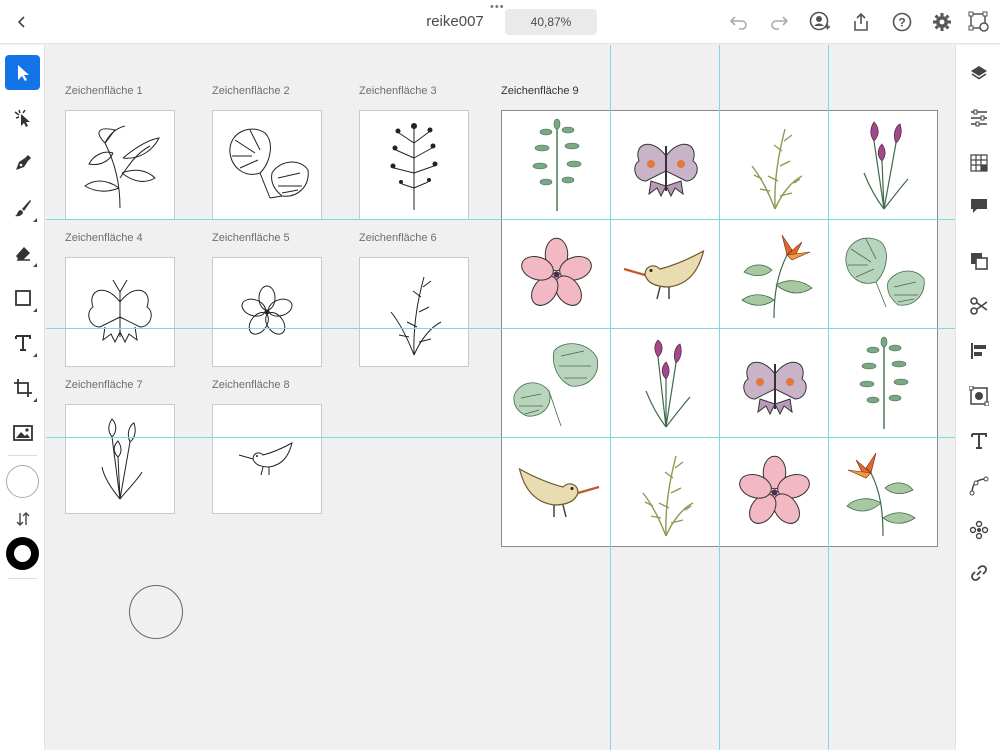 The height and width of the screenshot is (750, 1000). What do you see at coordinates (978, 350) in the screenshot?
I see `align-icon` at bounding box center [978, 350].